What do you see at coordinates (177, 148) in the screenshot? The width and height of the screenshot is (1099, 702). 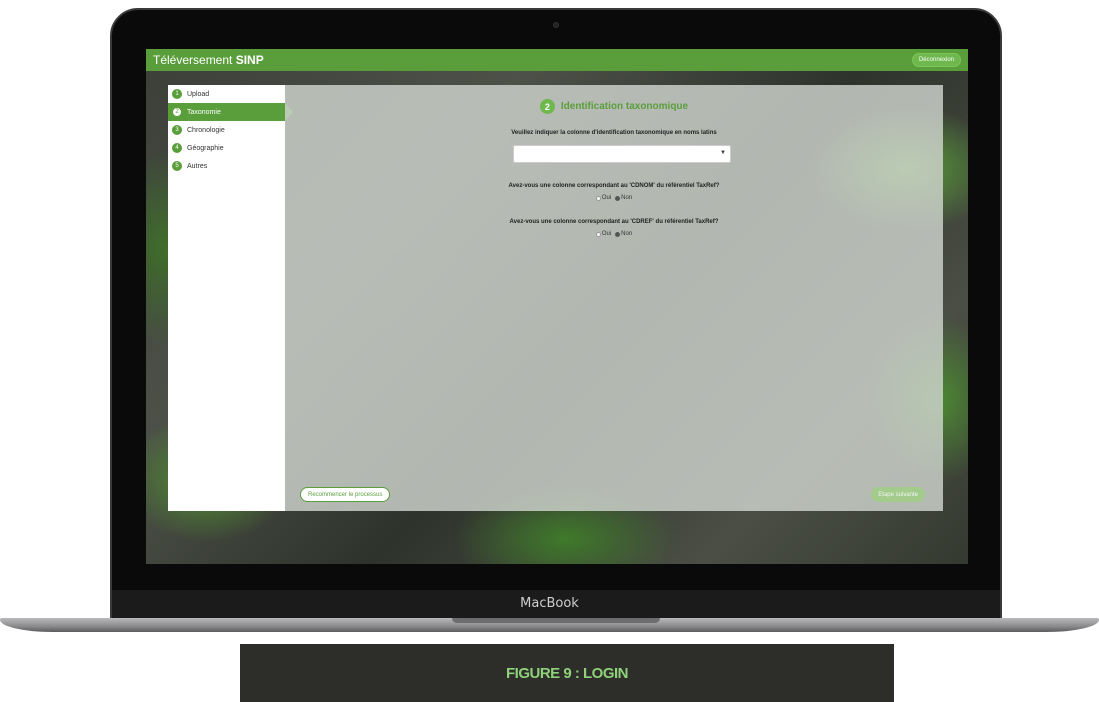 I see `step-number: 4` at bounding box center [177, 148].